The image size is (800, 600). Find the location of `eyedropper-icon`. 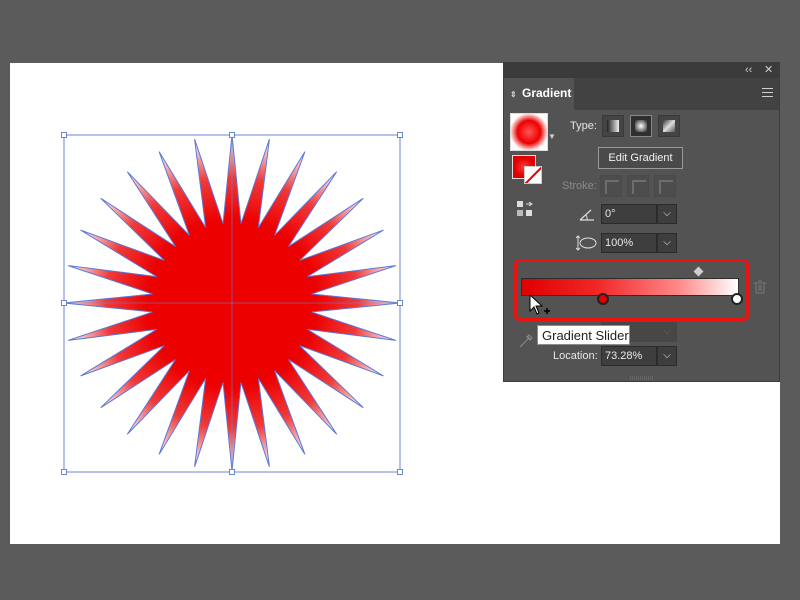

eyedropper-icon is located at coordinates (526, 341).